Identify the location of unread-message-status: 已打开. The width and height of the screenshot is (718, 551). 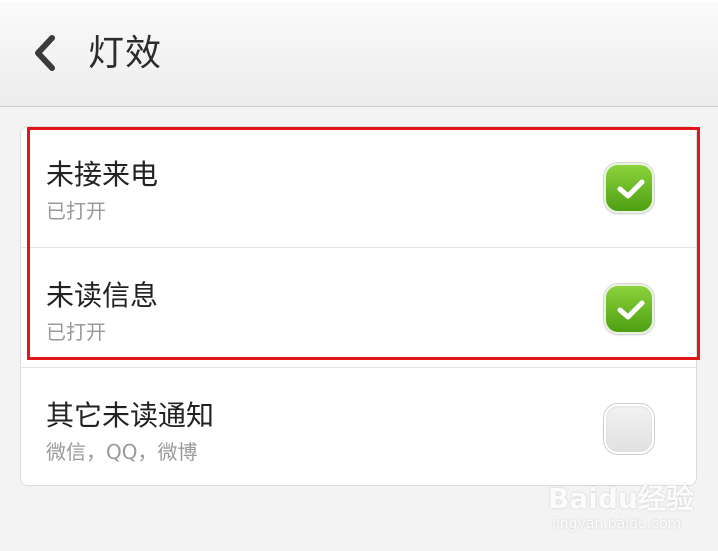
(76, 332).